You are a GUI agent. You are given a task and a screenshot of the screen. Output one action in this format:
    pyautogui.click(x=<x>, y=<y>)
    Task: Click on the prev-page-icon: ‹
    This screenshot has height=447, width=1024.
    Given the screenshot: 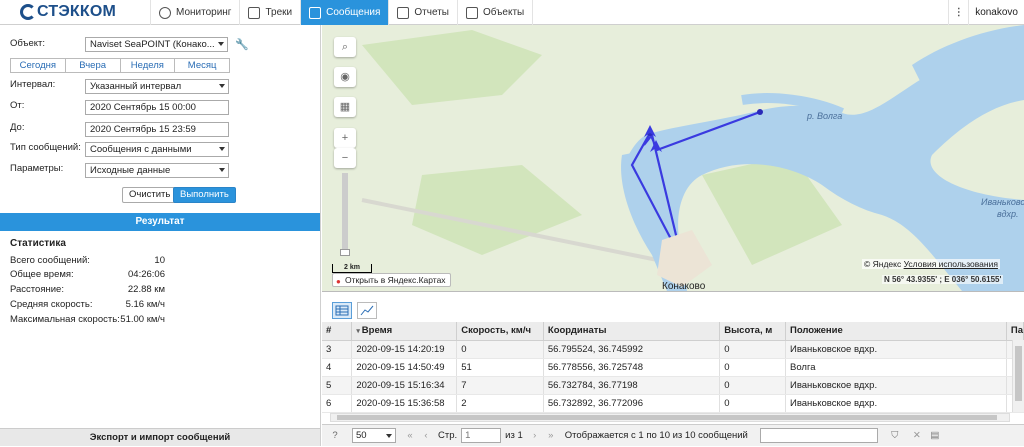 What is the action you would take?
    pyautogui.click(x=426, y=435)
    